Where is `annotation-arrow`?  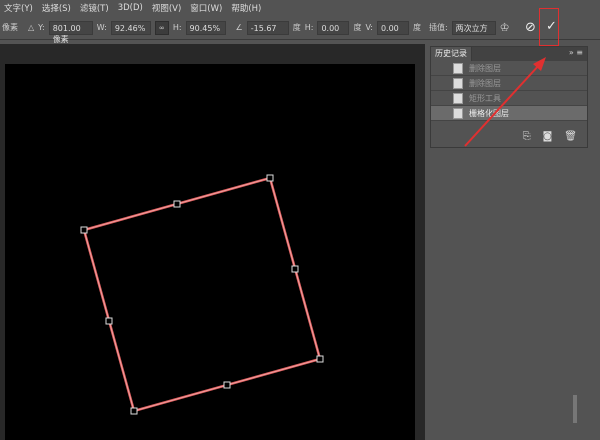
annotation-arrow is located at coordinates (505, 102).